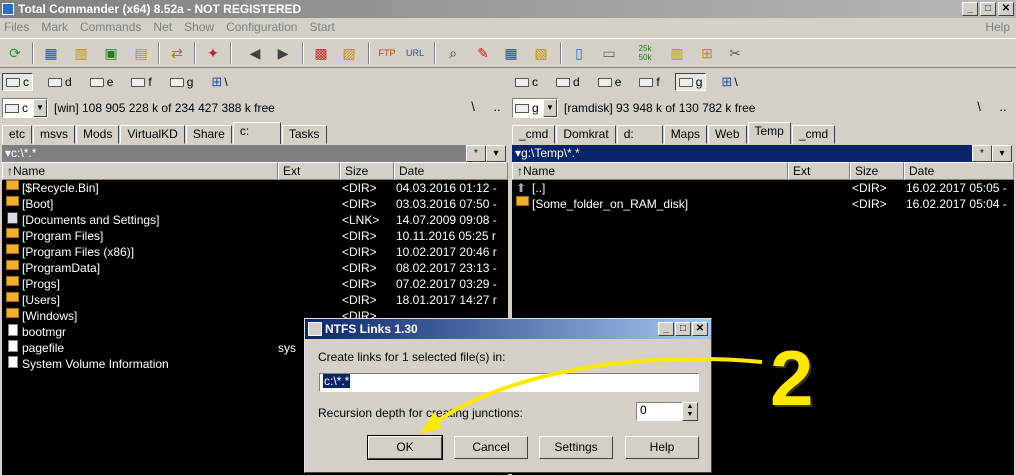 Image resolution: width=1016 pixels, height=475 pixels. Describe the element at coordinates (234, 153) in the screenshot. I see `left-path: ▾c:\*.*` at that location.